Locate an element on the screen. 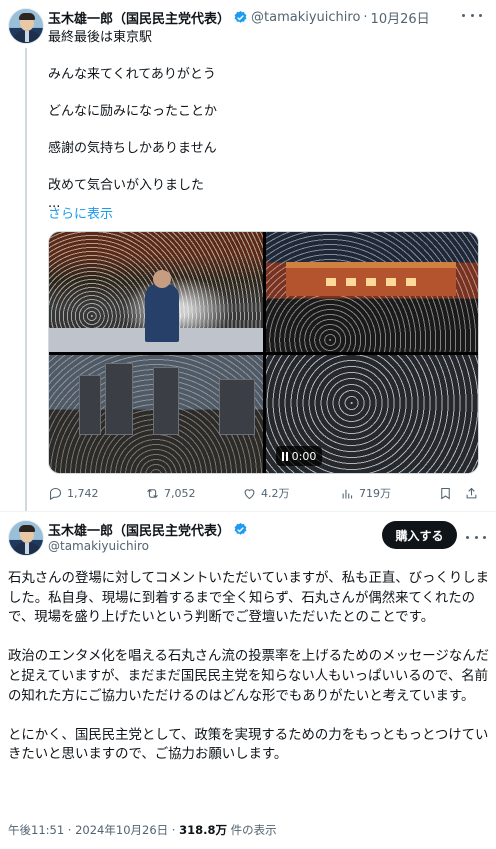 The width and height of the screenshot is (496, 849). tweet-text-line: 最終最後は東京駅 is located at coordinates (100, 37).